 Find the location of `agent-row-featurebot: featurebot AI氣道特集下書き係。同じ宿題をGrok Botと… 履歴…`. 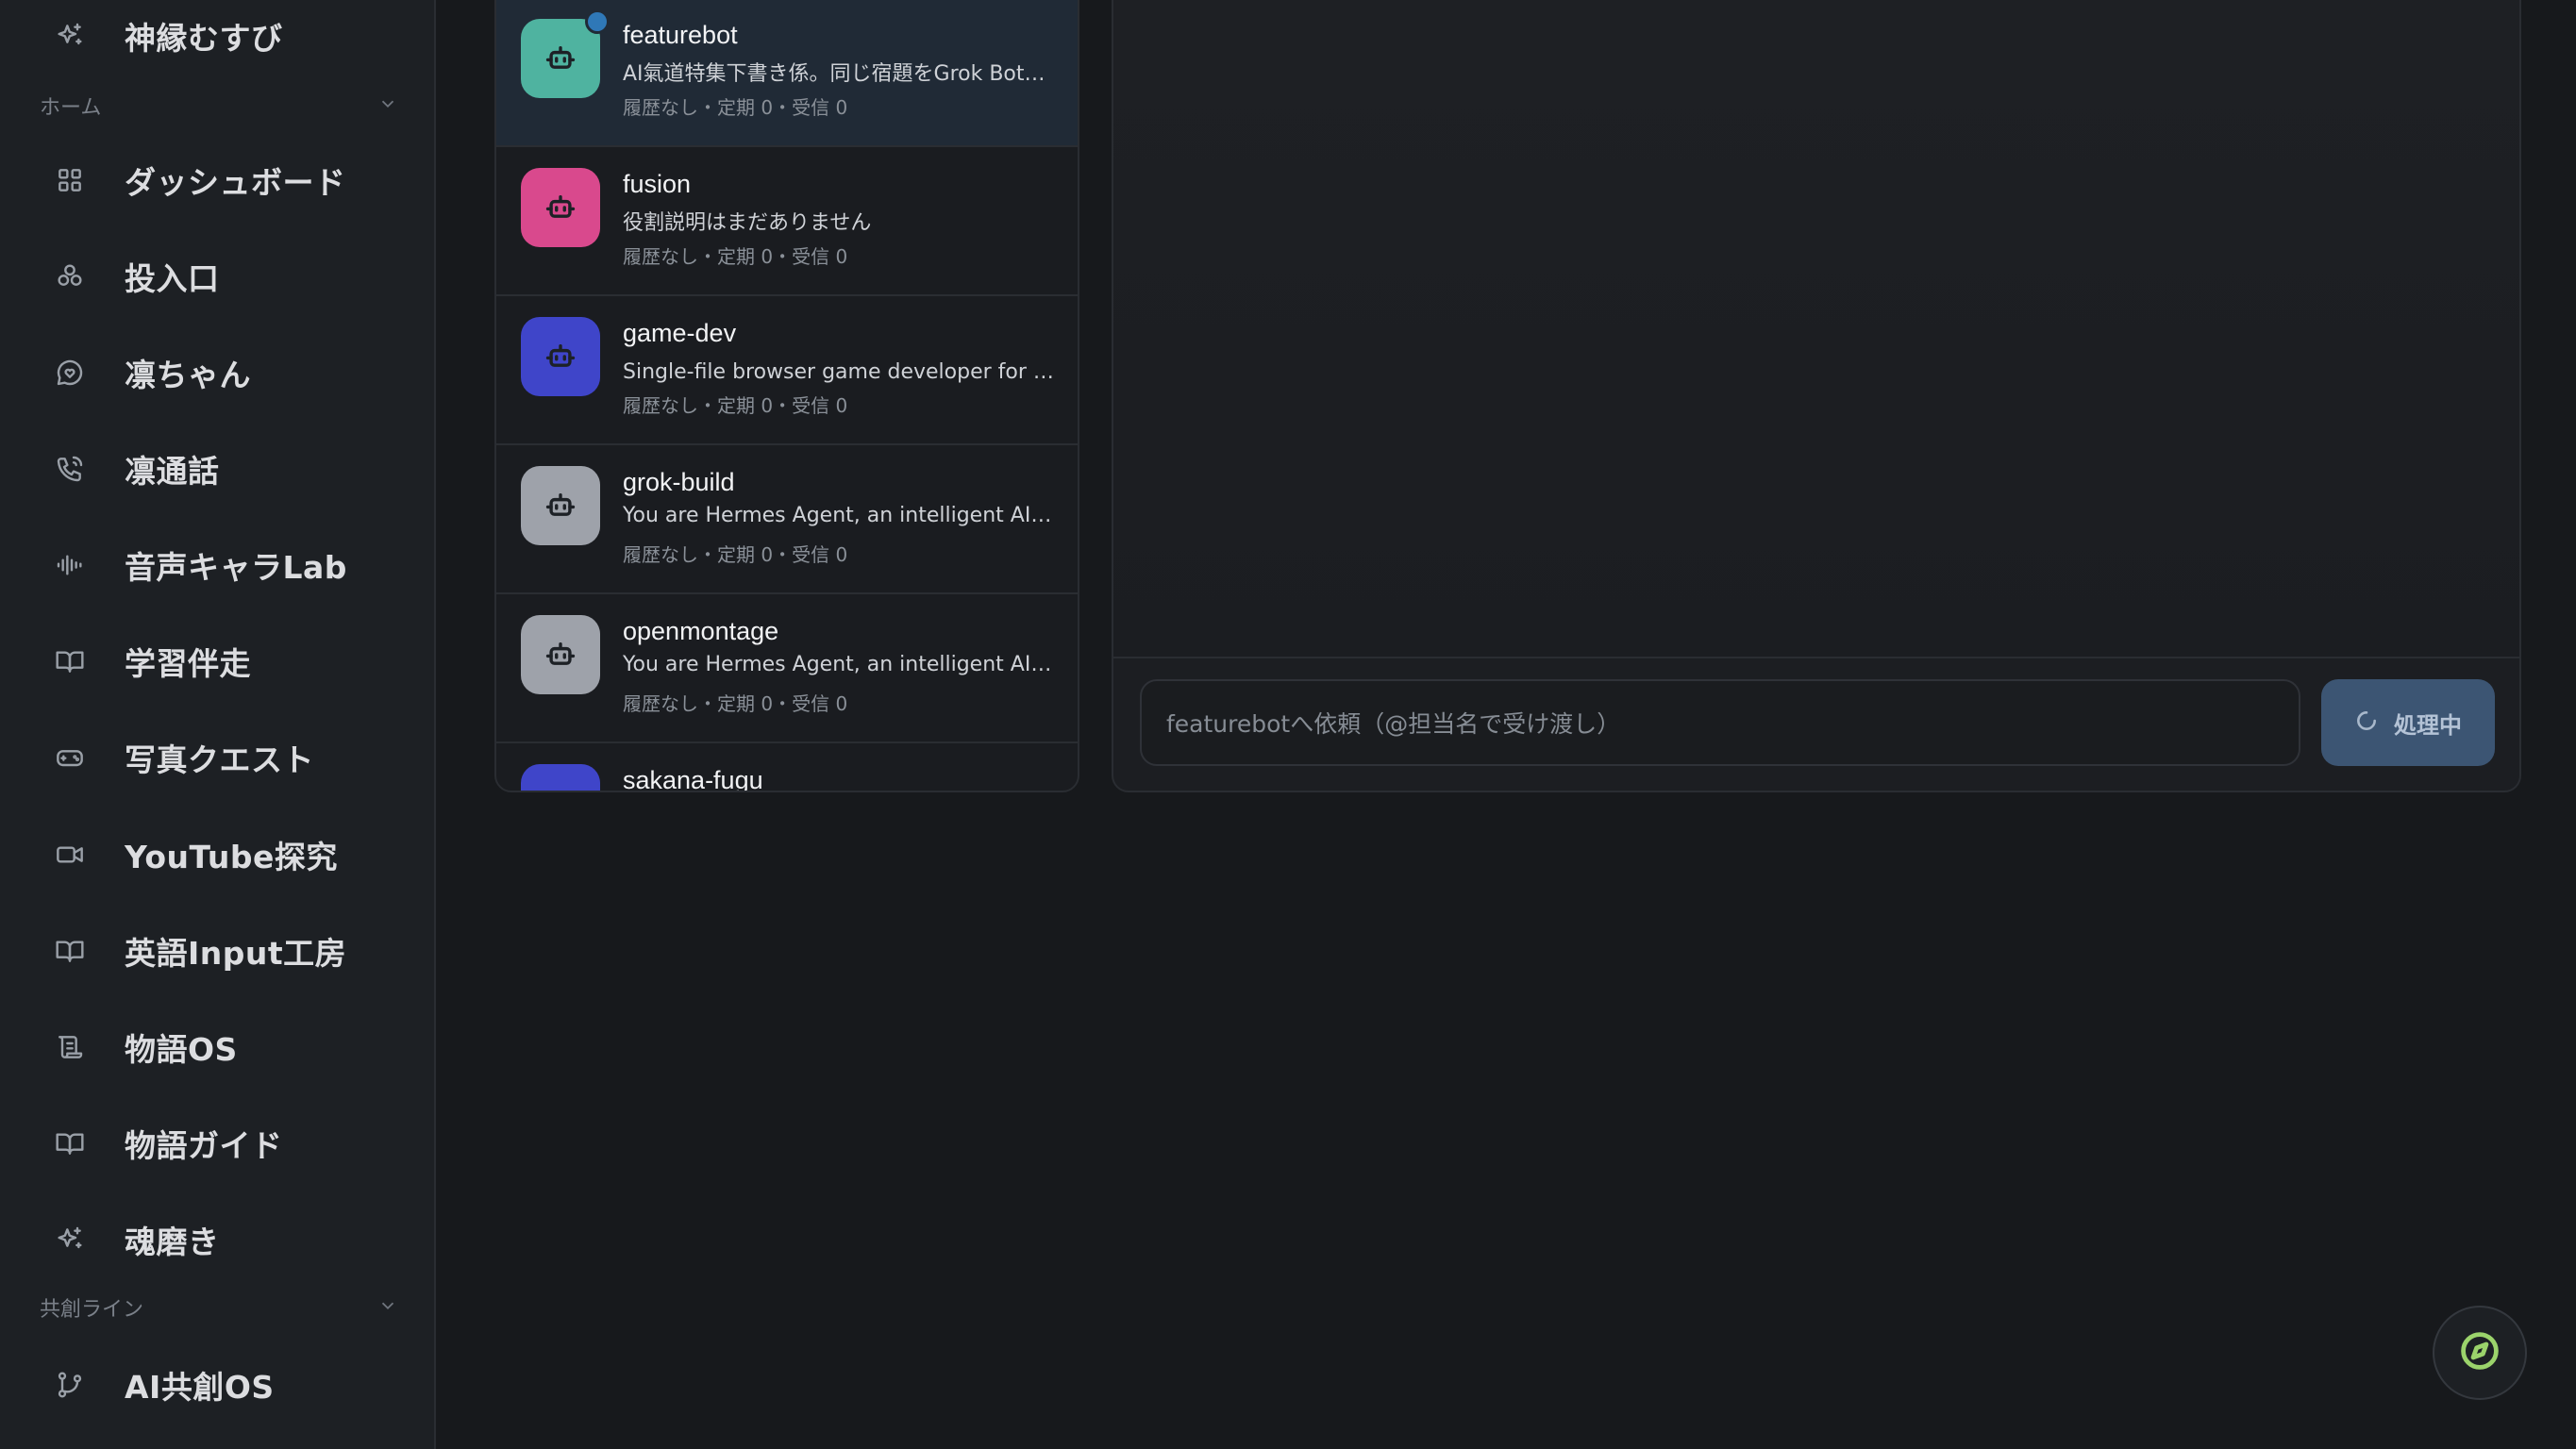

agent-row-featurebot: featurebot AI氣道特集下書き係。同じ宿題をGrok Botと… 履歴… is located at coordinates (787, 73).